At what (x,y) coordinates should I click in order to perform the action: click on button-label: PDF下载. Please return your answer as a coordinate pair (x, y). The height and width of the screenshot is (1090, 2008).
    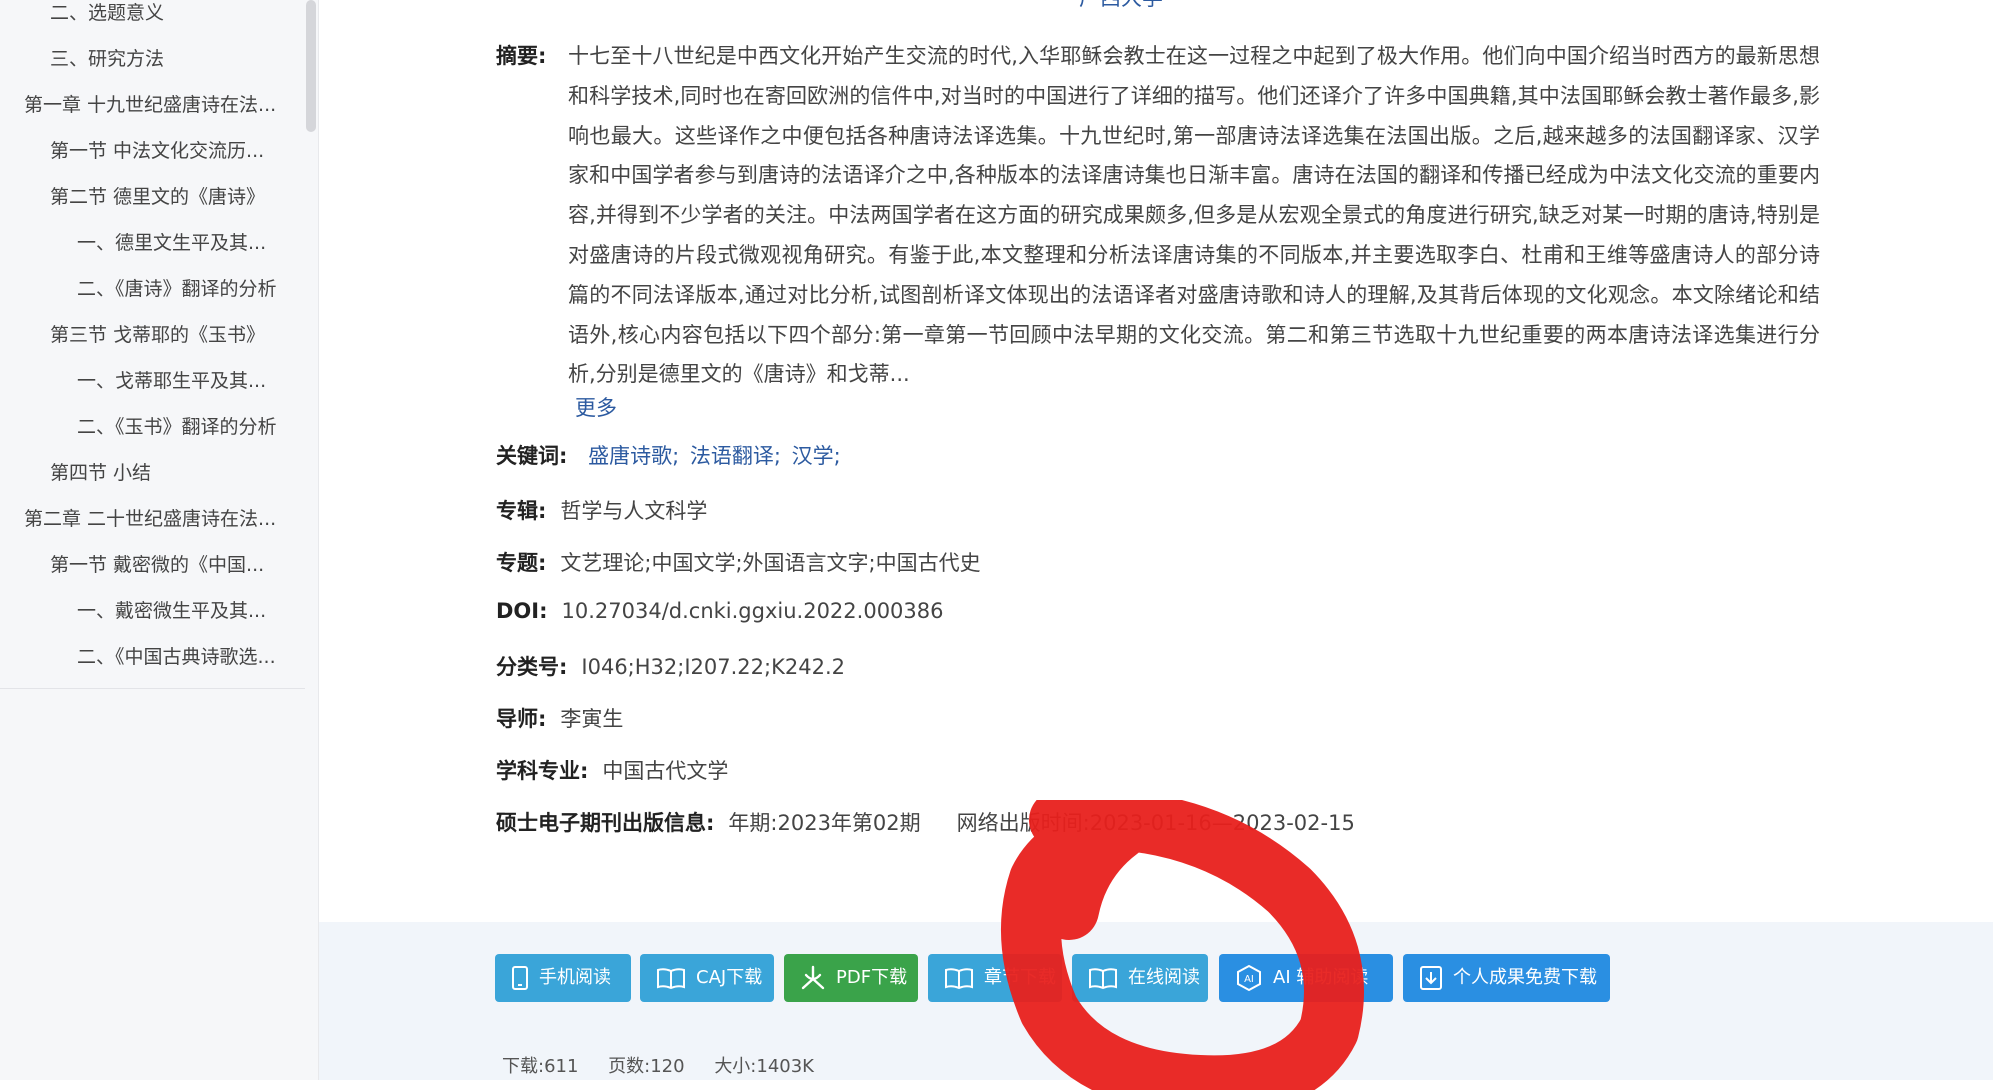
    Looking at the image, I should click on (872, 977).